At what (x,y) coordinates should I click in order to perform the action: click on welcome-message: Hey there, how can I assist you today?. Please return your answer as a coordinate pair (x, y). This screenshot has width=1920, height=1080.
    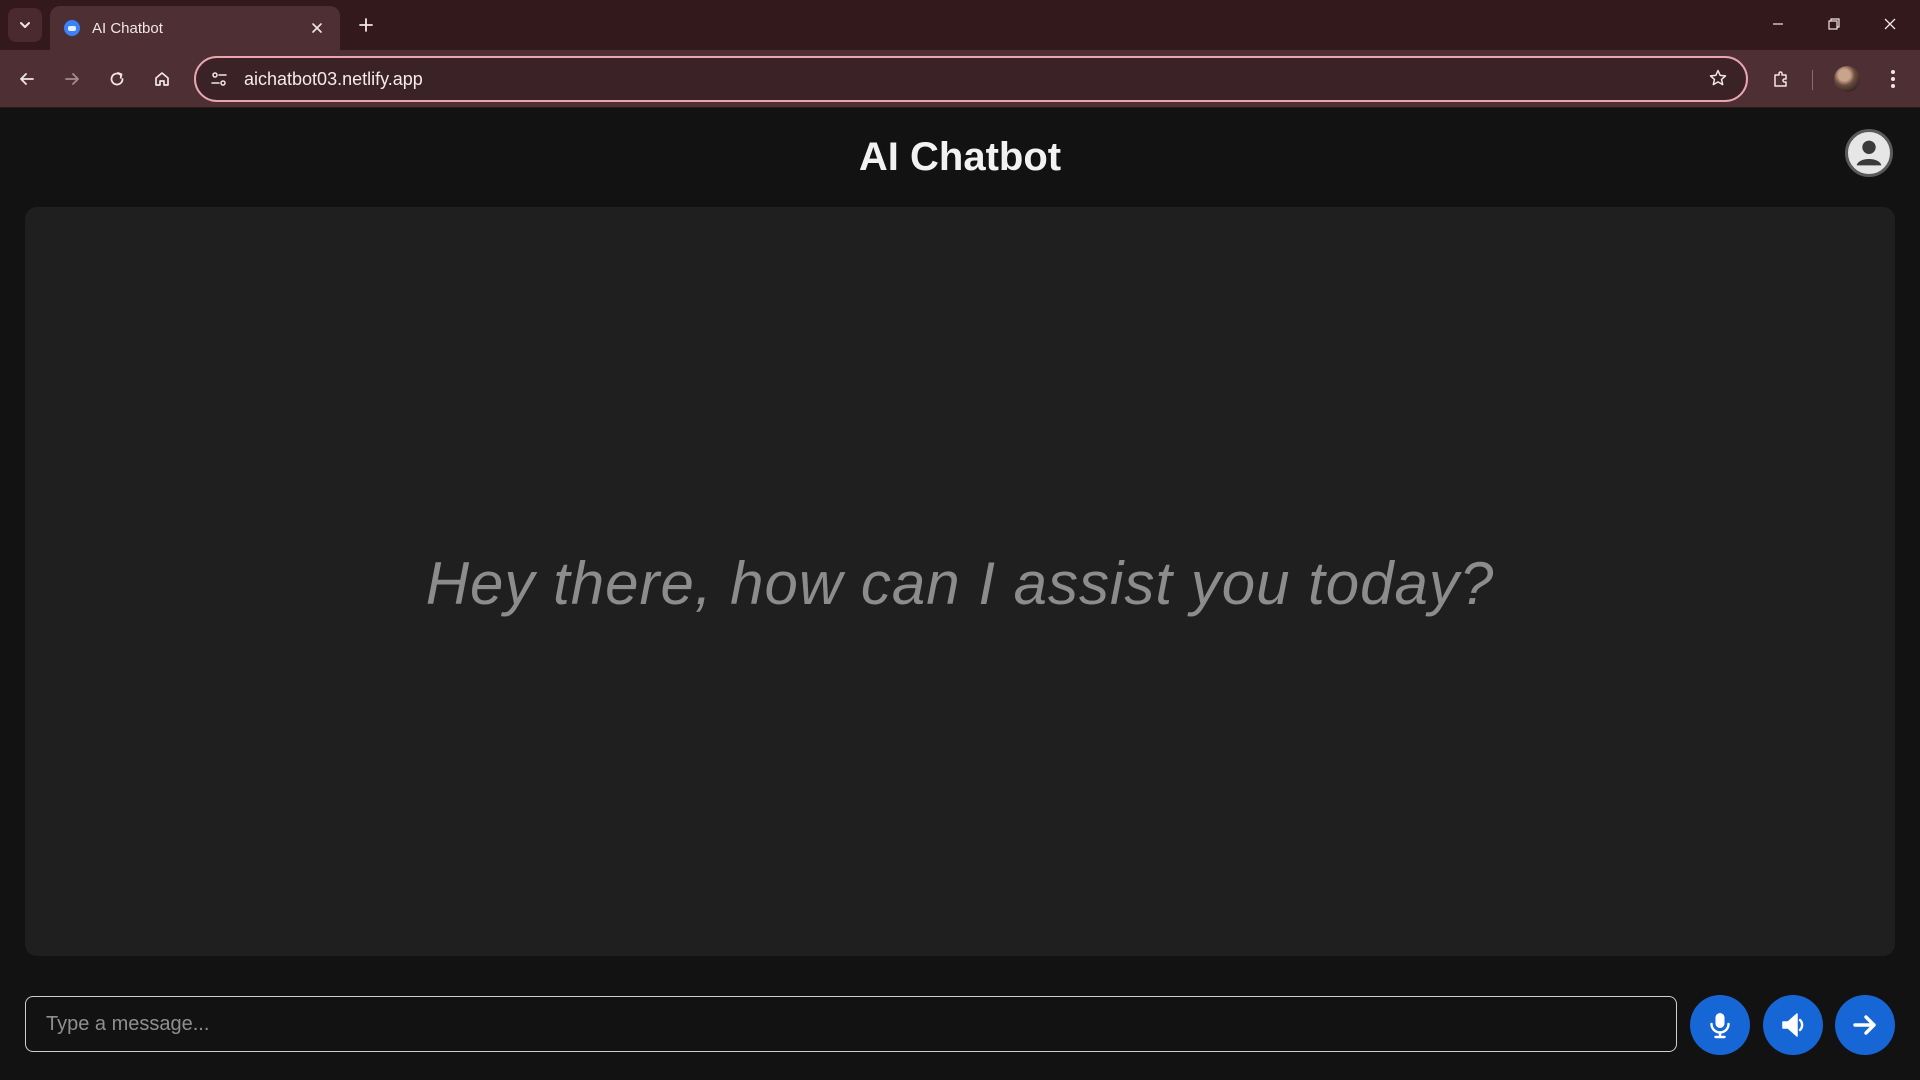
    Looking at the image, I should click on (960, 583).